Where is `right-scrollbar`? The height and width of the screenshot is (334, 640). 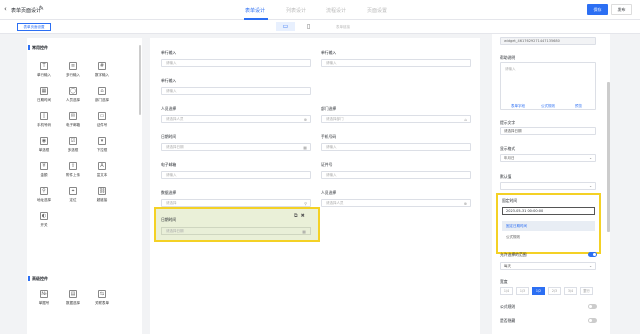 right-scrollbar is located at coordinates (608, 157).